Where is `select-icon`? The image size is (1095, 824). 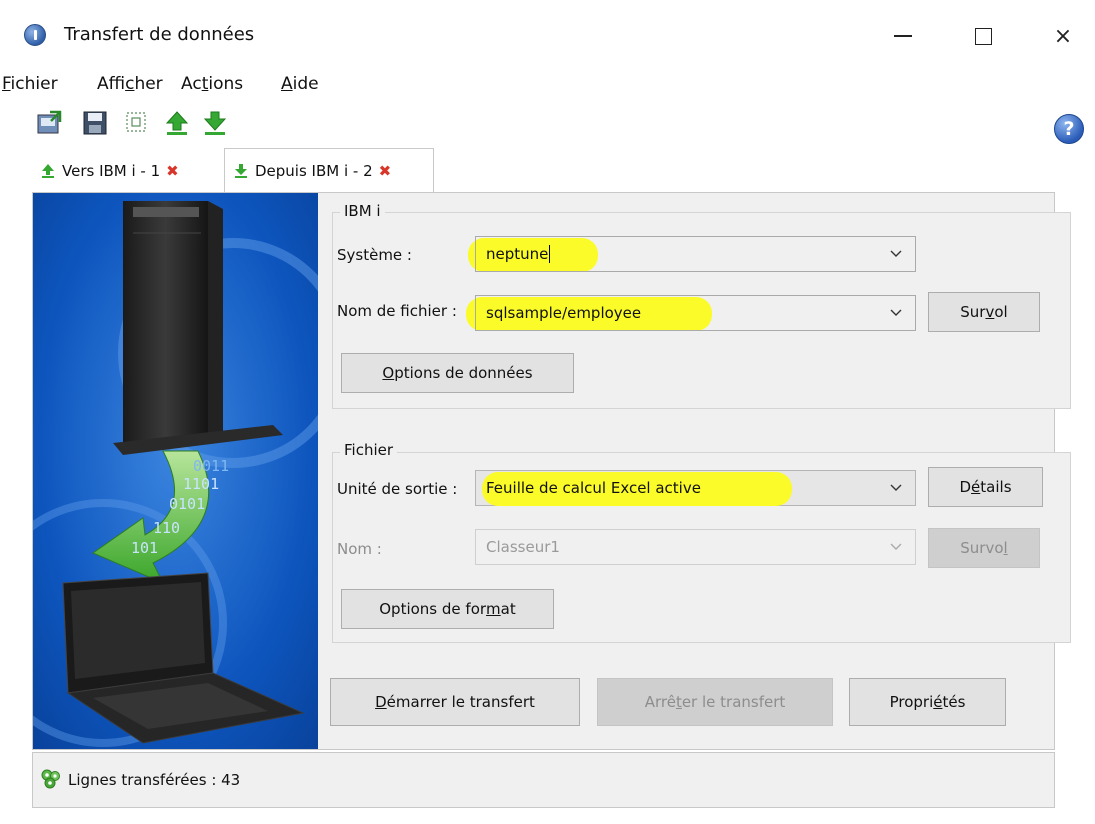 select-icon is located at coordinates (137, 123).